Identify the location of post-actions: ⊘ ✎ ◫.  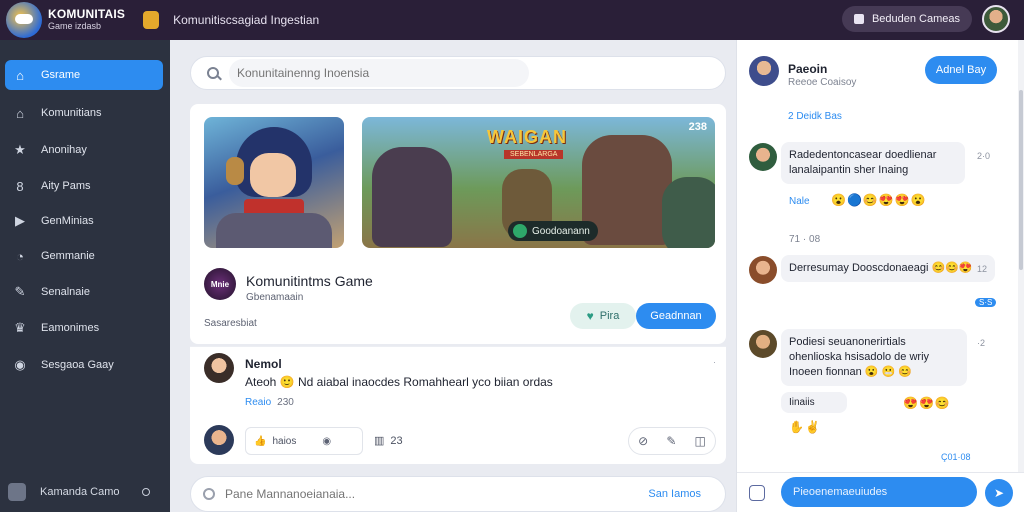
(672, 441).